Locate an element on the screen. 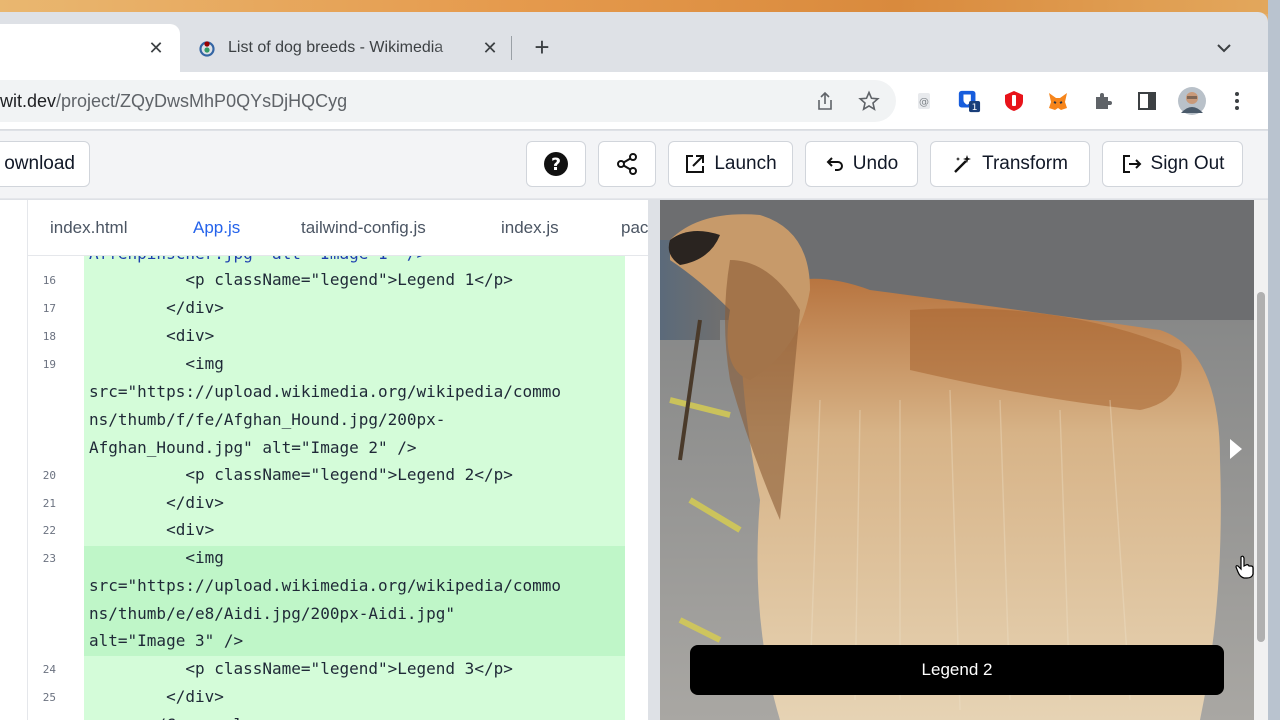 The height and width of the screenshot is (720, 1280). wikimedia-favicon-icon is located at coordinates (207, 49).